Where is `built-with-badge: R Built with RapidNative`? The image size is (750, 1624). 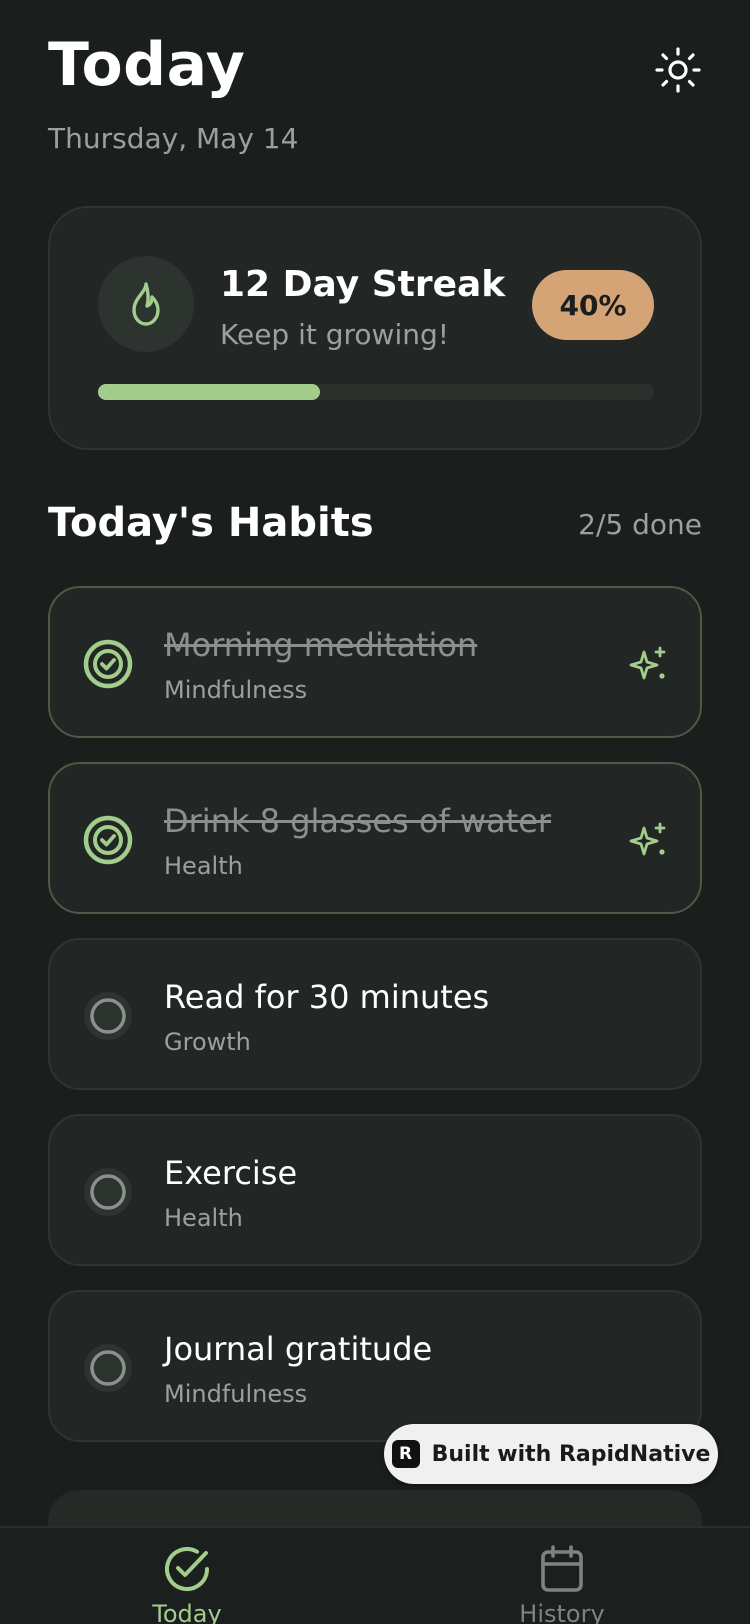
built-with-badge: R Built with RapidNative is located at coordinates (551, 1454).